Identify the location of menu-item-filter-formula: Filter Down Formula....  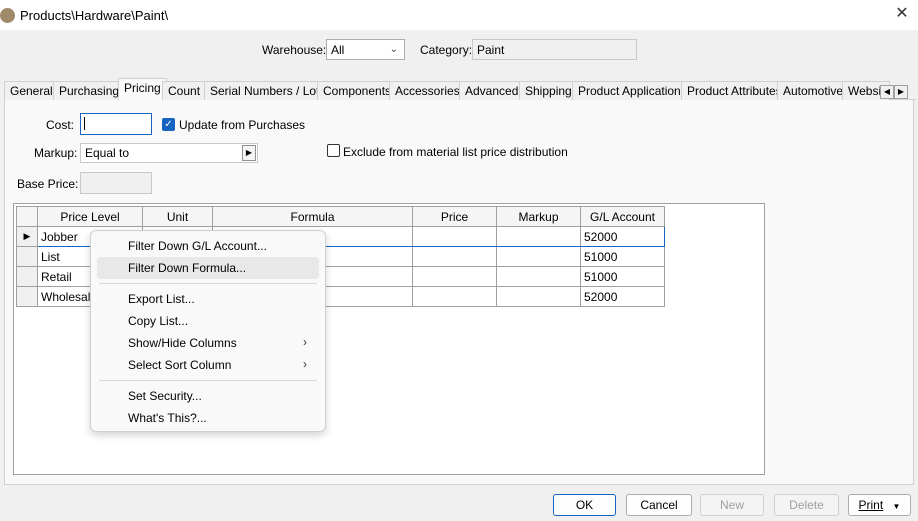
(208, 268).